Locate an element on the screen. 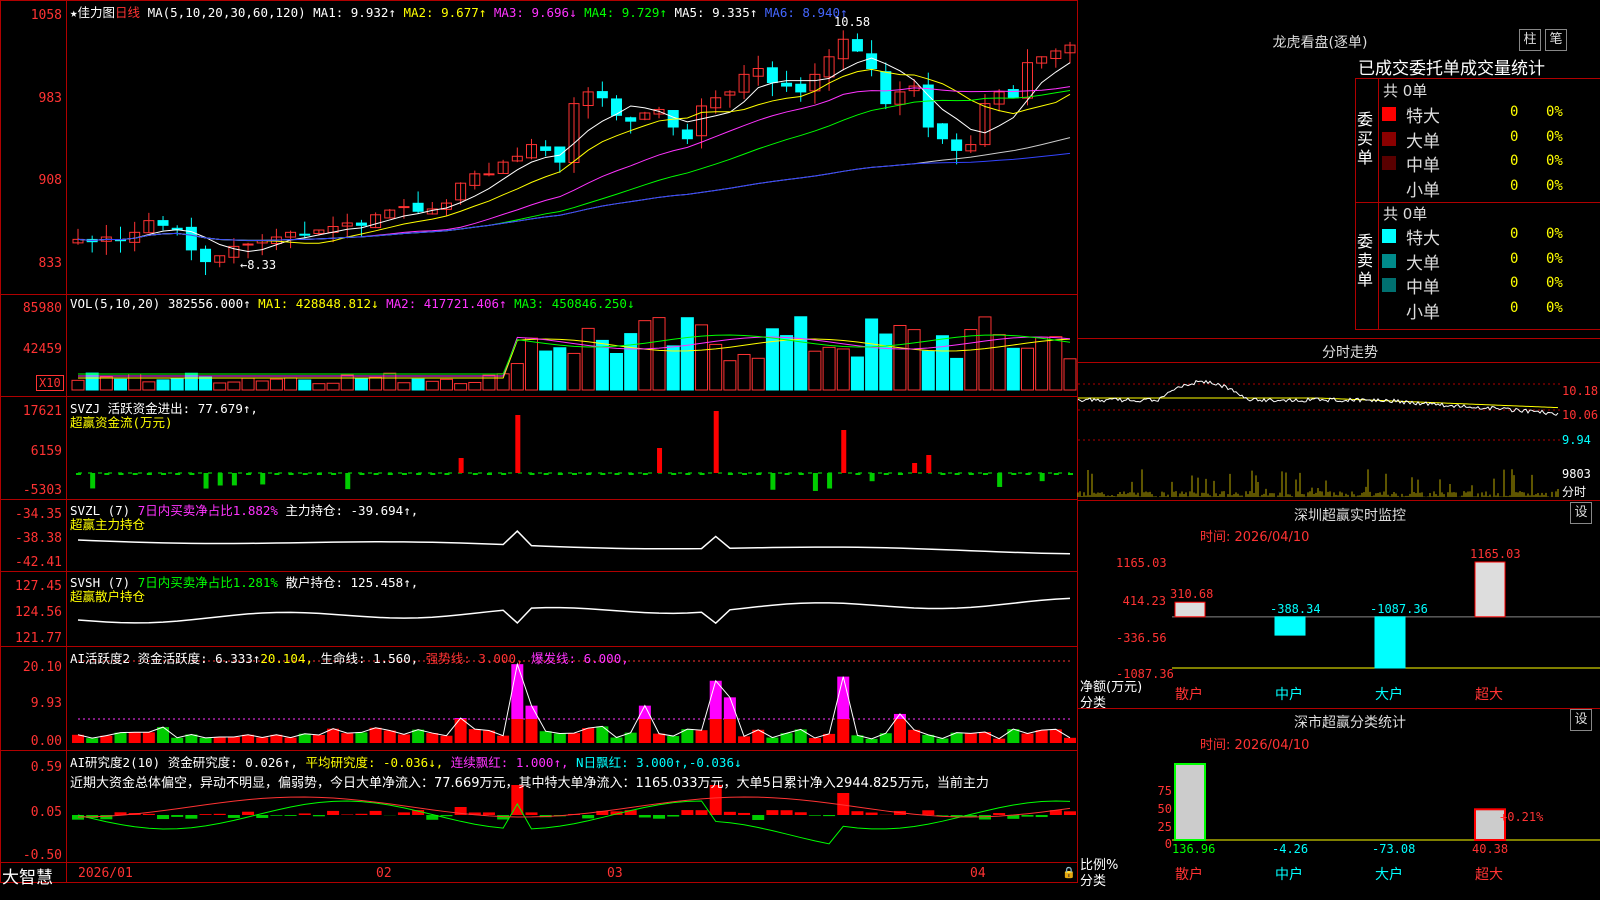 Image resolution: width=1600 pixels, height=900 pixels. buy-row-pct-3: 0% is located at coordinates (1554, 185).